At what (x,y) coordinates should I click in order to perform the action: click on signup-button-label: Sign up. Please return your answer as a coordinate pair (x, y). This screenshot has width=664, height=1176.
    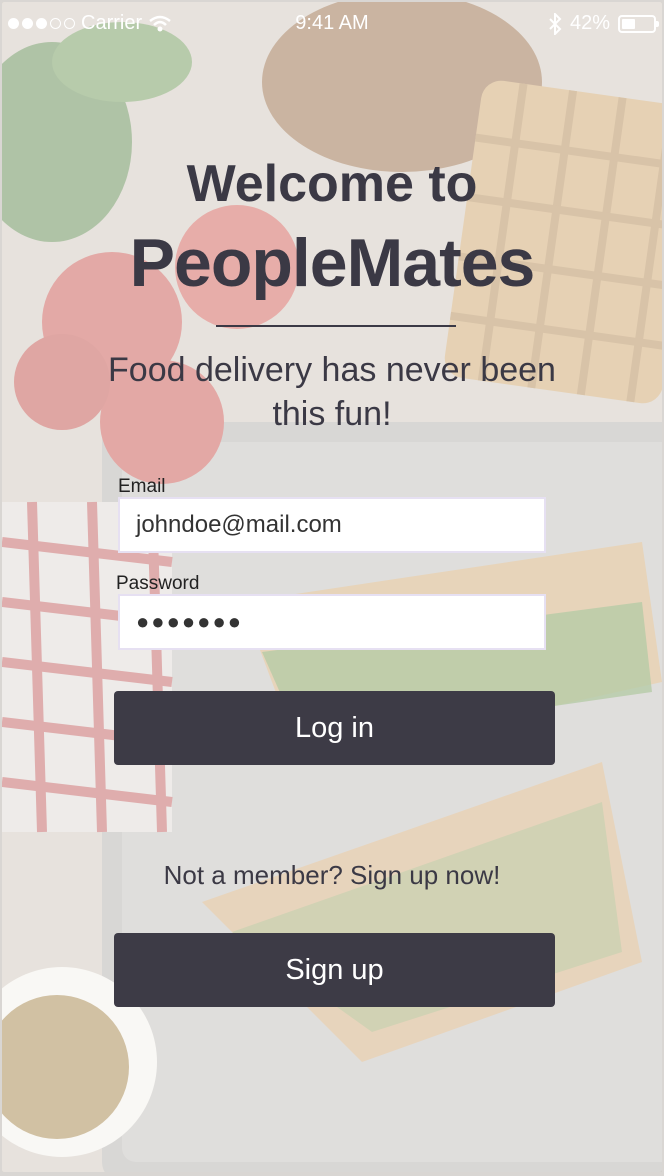
    Looking at the image, I should click on (334, 969).